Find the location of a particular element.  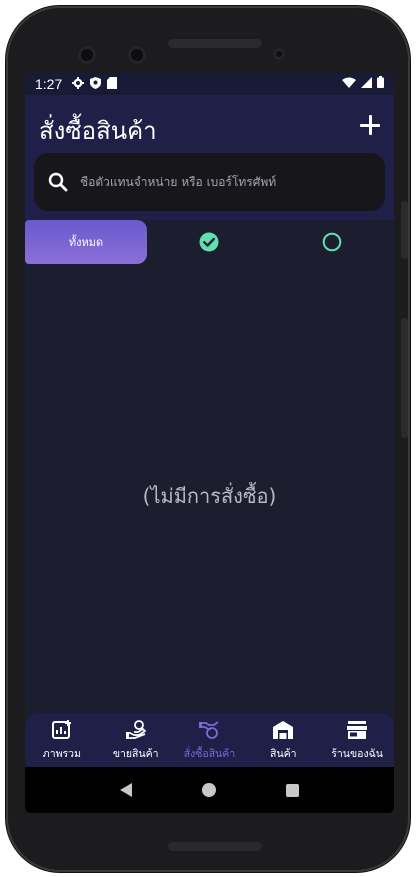

nav-label: ร้านของฉัน is located at coordinates (357, 753).